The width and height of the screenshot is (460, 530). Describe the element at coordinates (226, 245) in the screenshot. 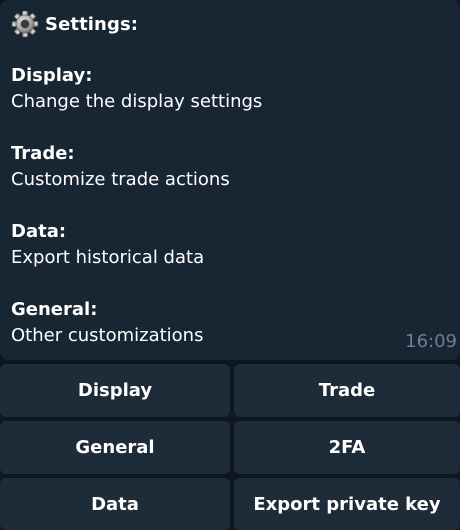

I see `section-data: Data: Export historical data` at that location.